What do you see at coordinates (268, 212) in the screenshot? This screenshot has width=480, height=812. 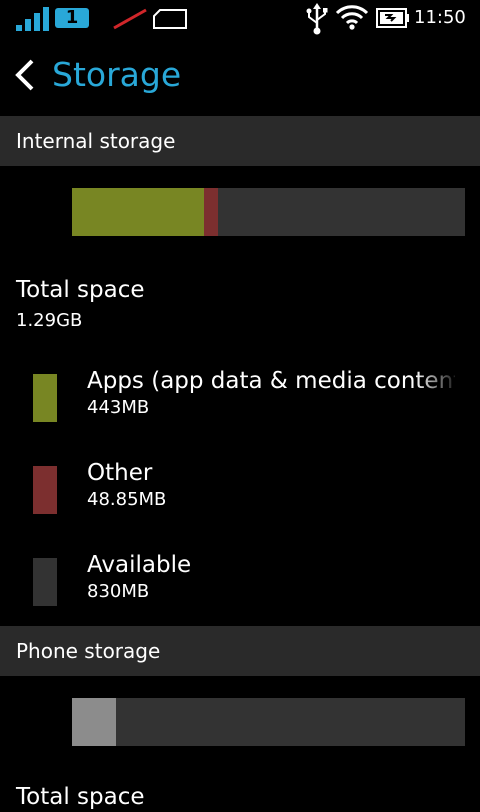 I see `internal-storage-usage-bar` at bounding box center [268, 212].